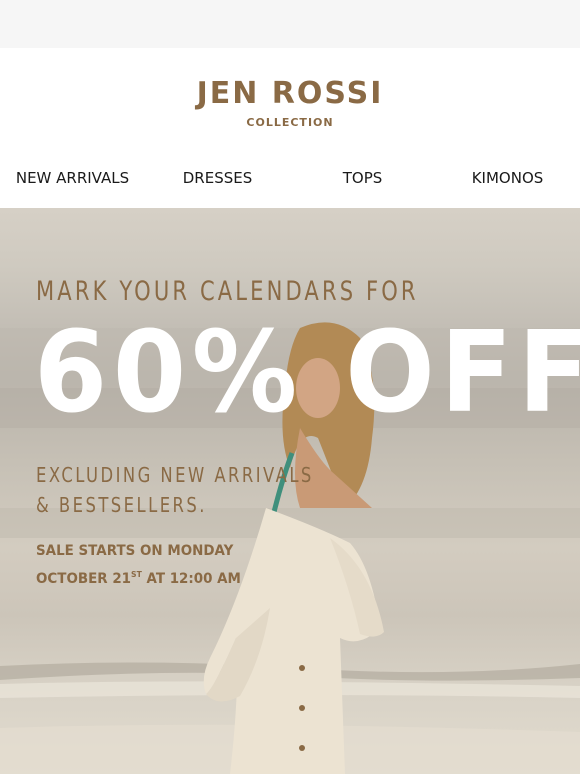 The height and width of the screenshot is (774, 580). I want to click on brand-subtitle: COLLECTION, so click(290, 122).